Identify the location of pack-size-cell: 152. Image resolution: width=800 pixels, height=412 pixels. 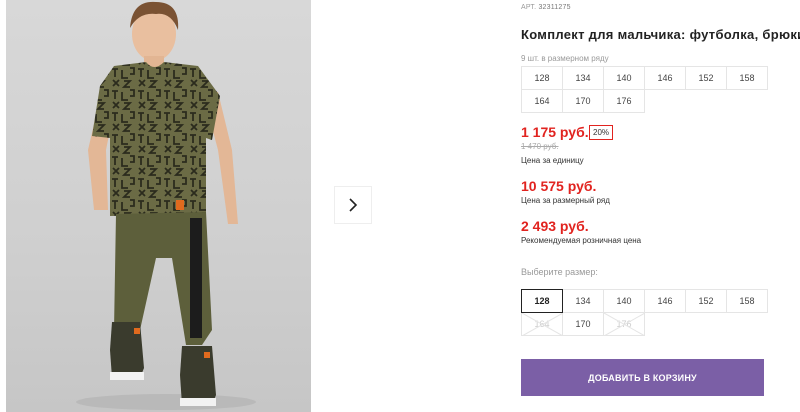
(706, 78).